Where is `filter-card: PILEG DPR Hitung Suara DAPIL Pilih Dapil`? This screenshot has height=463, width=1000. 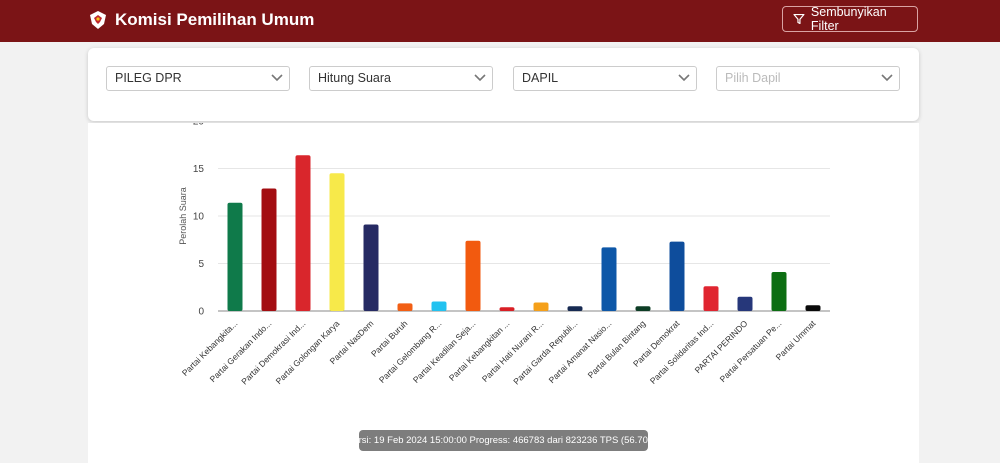
filter-card: PILEG DPR Hitung Suara DAPIL Pilih Dapil is located at coordinates (503, 84).